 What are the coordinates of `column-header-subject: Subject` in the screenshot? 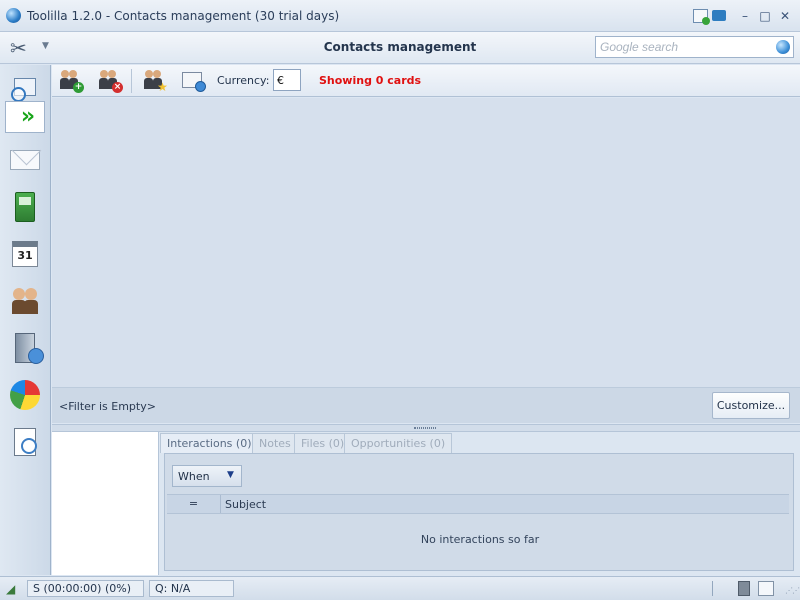 It's located at (245, 504).